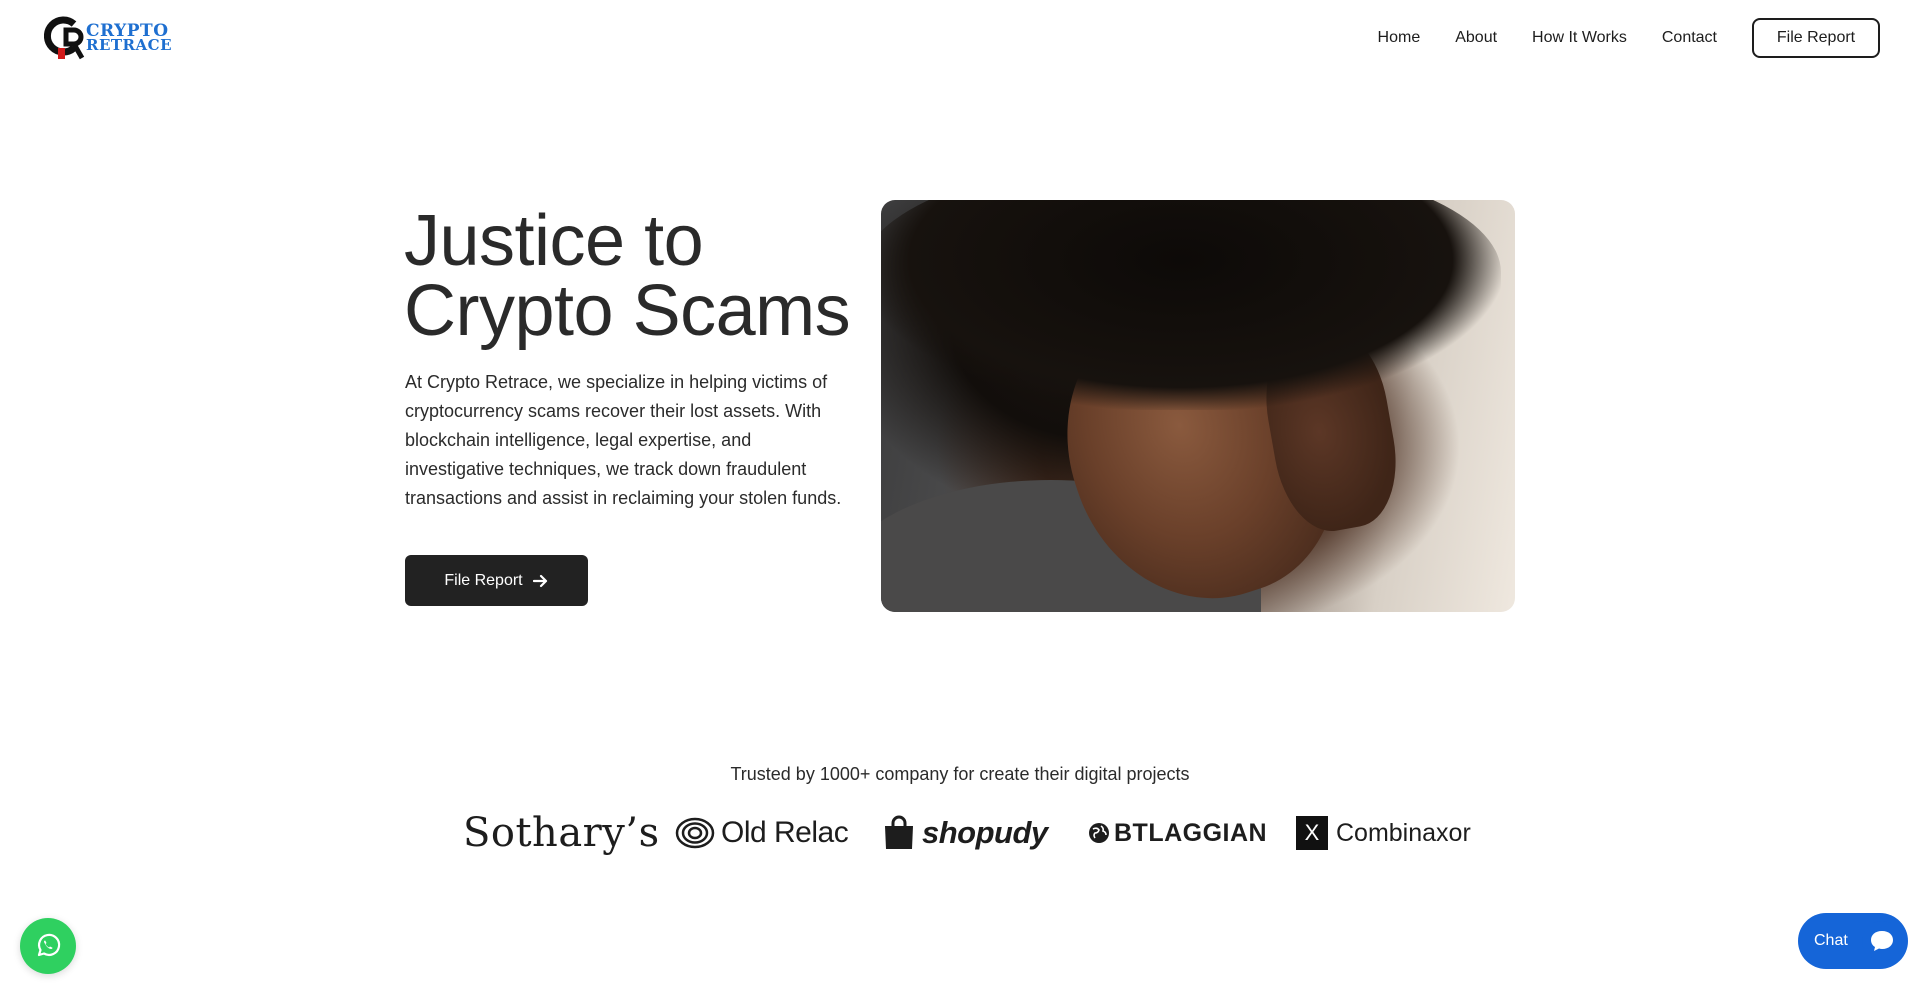  Describe the element at coordinates (985, 832) in the screenshot. I see `brand-name: shopudy` at that location.